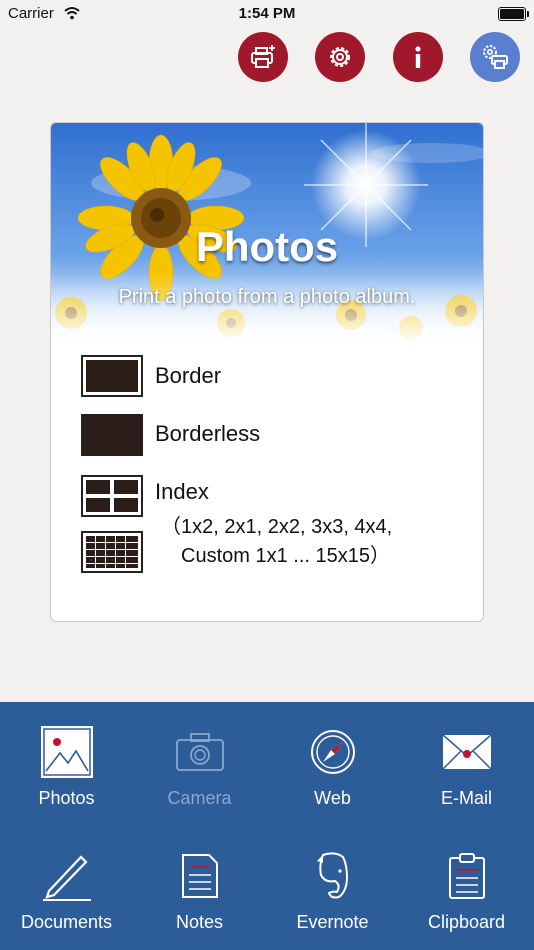 Image resolution: width=534 pixels, height=950 pixels. Describe the element at coordinates (66, 752) in the screenshot. I see `photo-icon` at that location.